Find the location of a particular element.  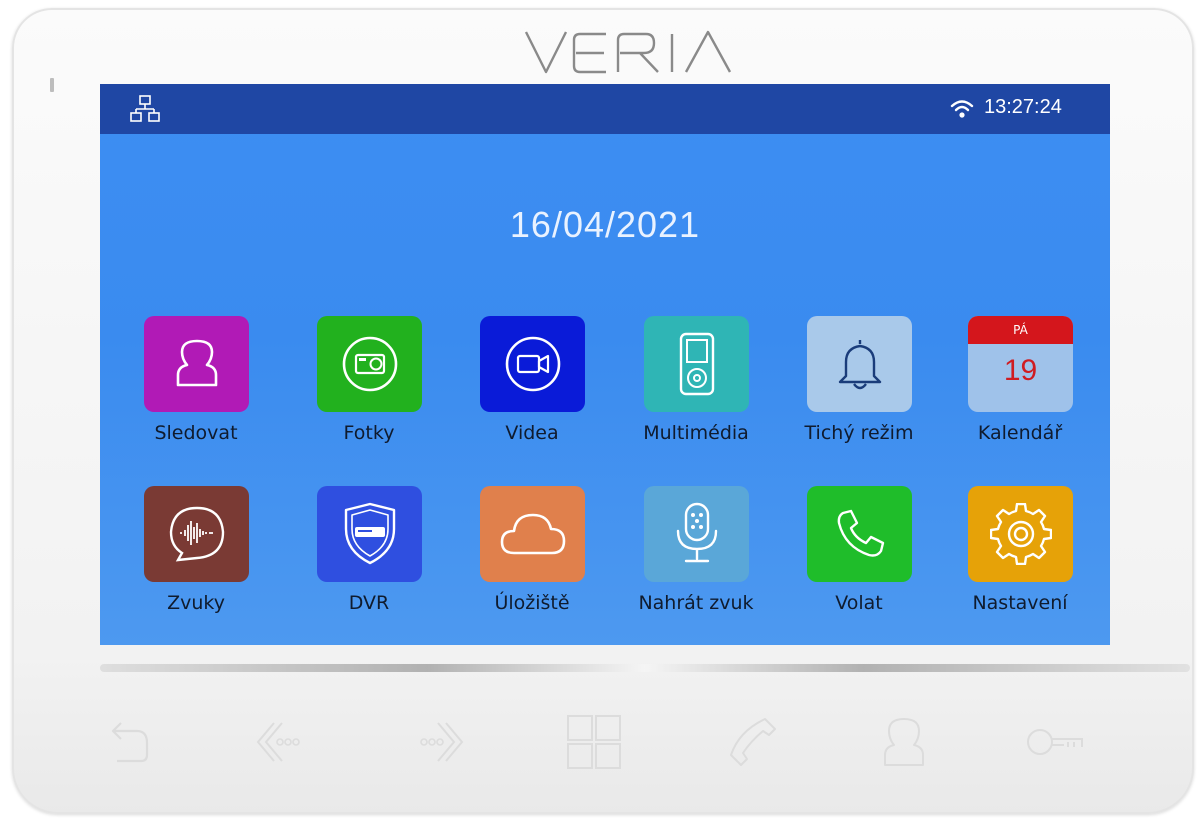

camera-icon is located at coordinates (369, 364).